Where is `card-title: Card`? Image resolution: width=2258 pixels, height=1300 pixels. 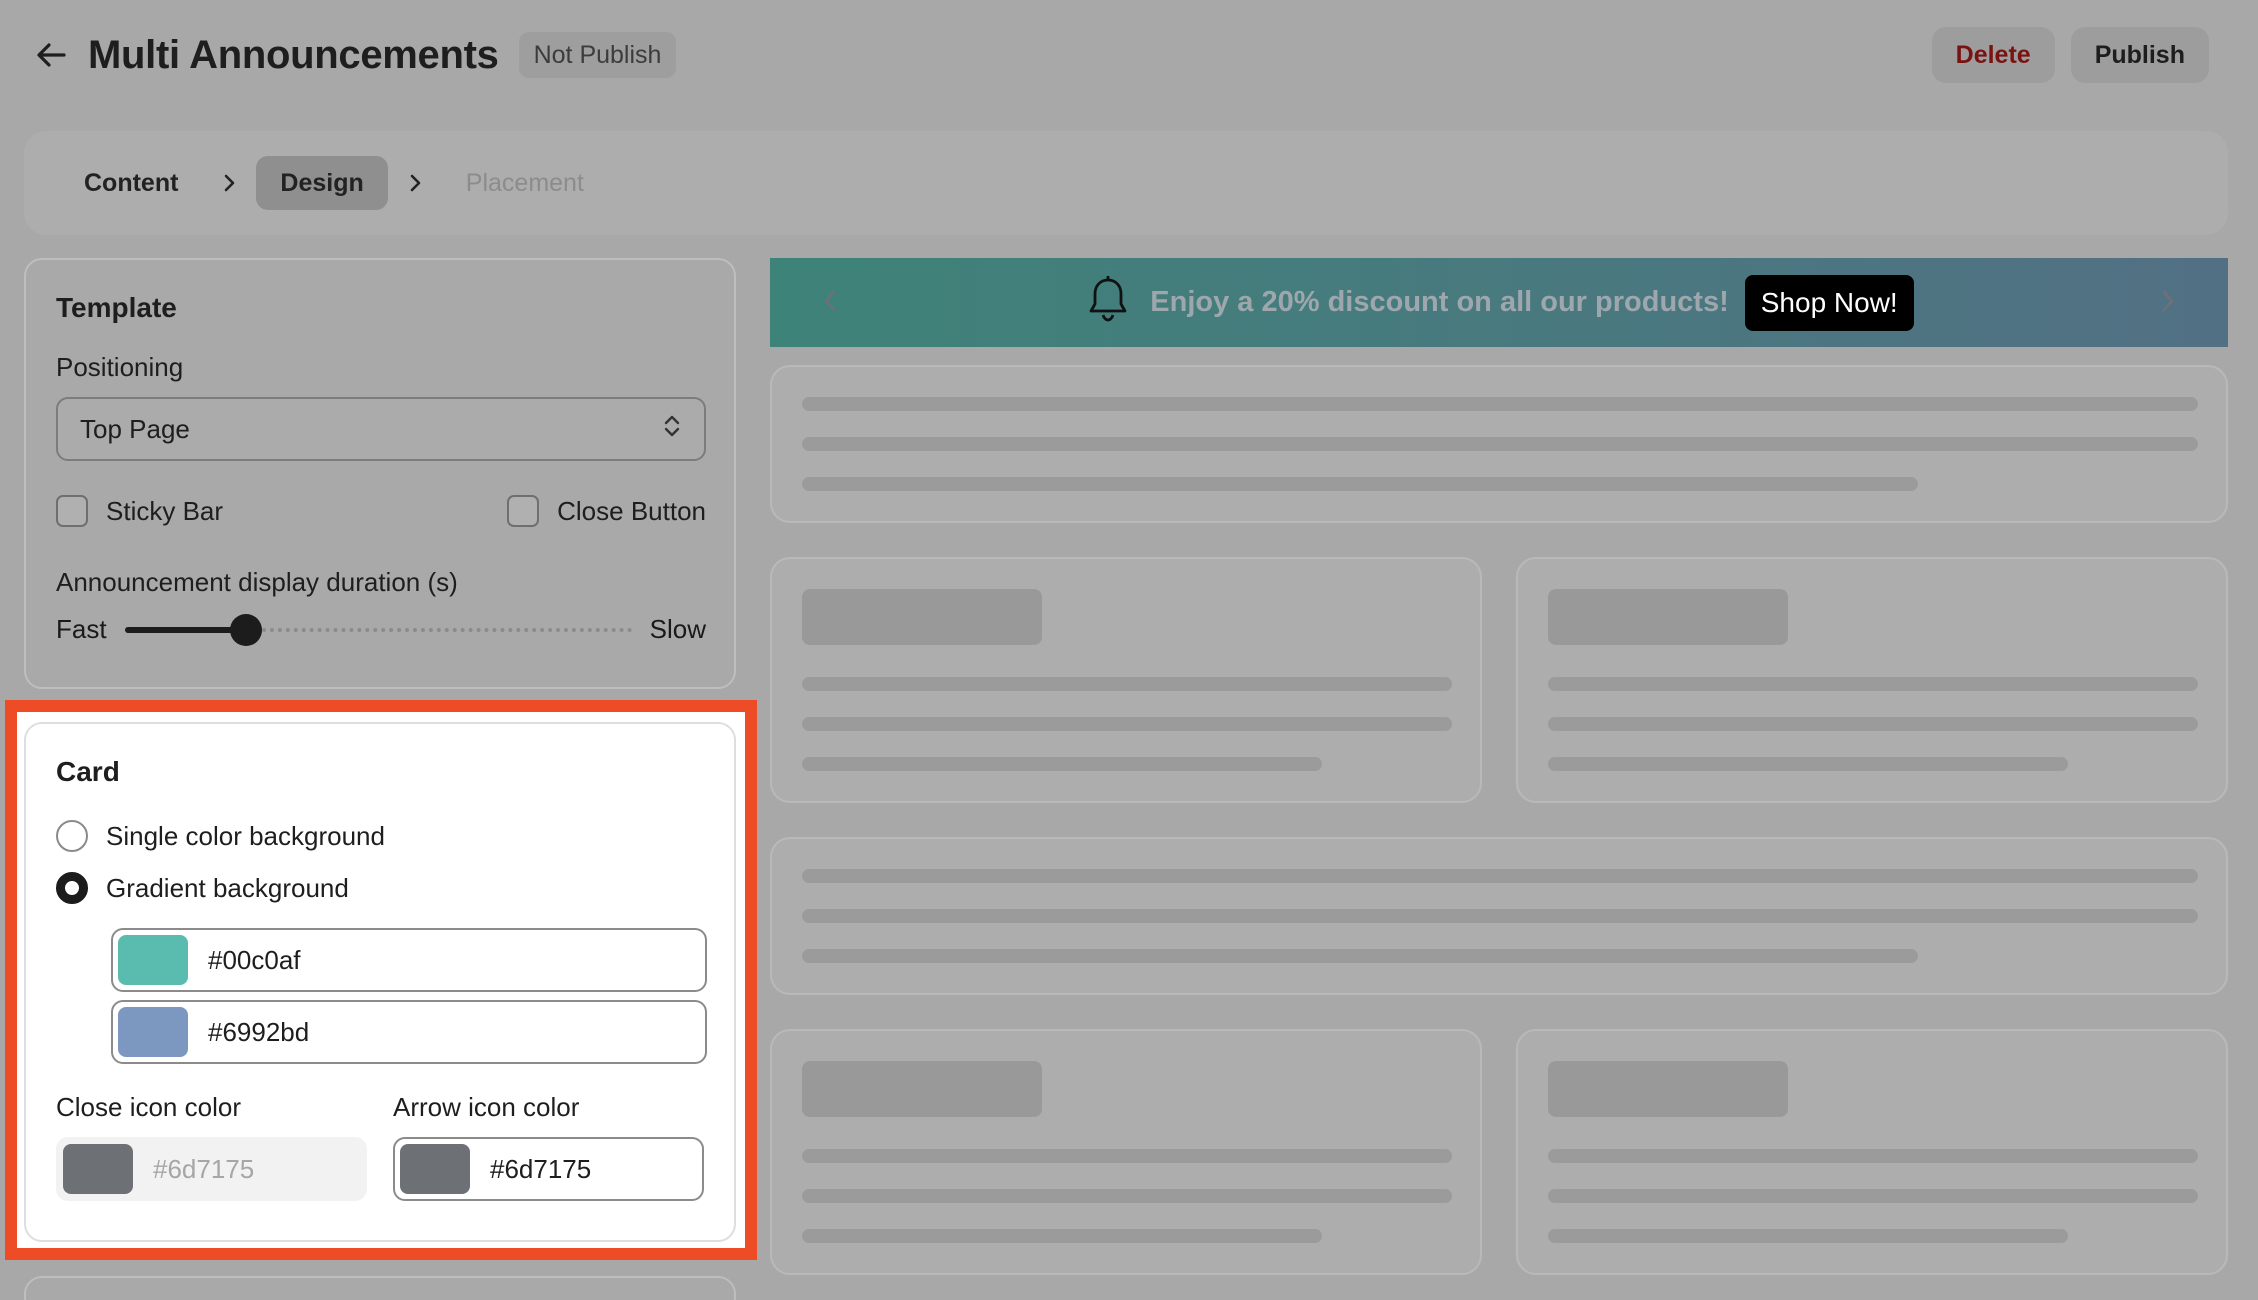
card-title: Card is located at coordinates (88, 771).